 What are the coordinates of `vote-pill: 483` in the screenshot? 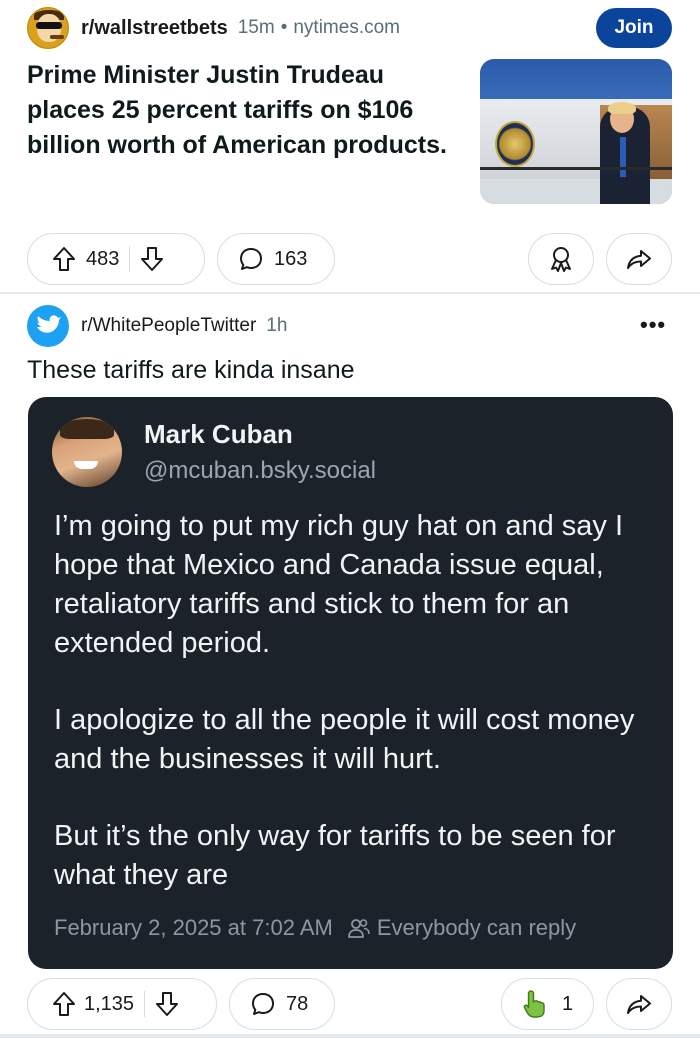 It's located at (116, 259).